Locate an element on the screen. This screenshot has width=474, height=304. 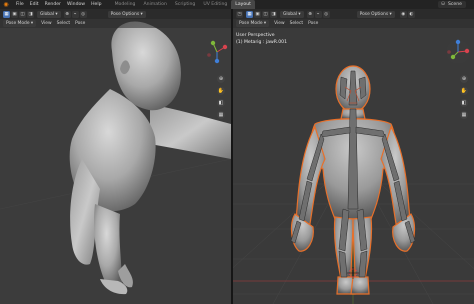
viewport-left-header: ▦ ▣ ◫ ◨ Global ▾ ⊕ ⌁ ◎ Pose Options ▾ is located at coordinates (115, 14).